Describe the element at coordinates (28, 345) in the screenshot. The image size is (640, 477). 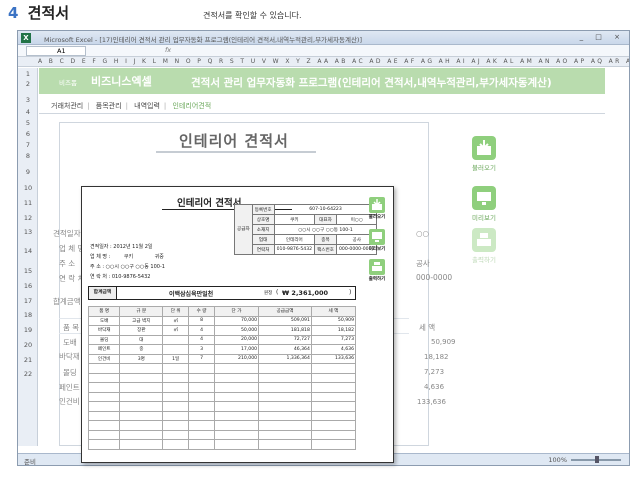
I see `row-number: 20` at that location.